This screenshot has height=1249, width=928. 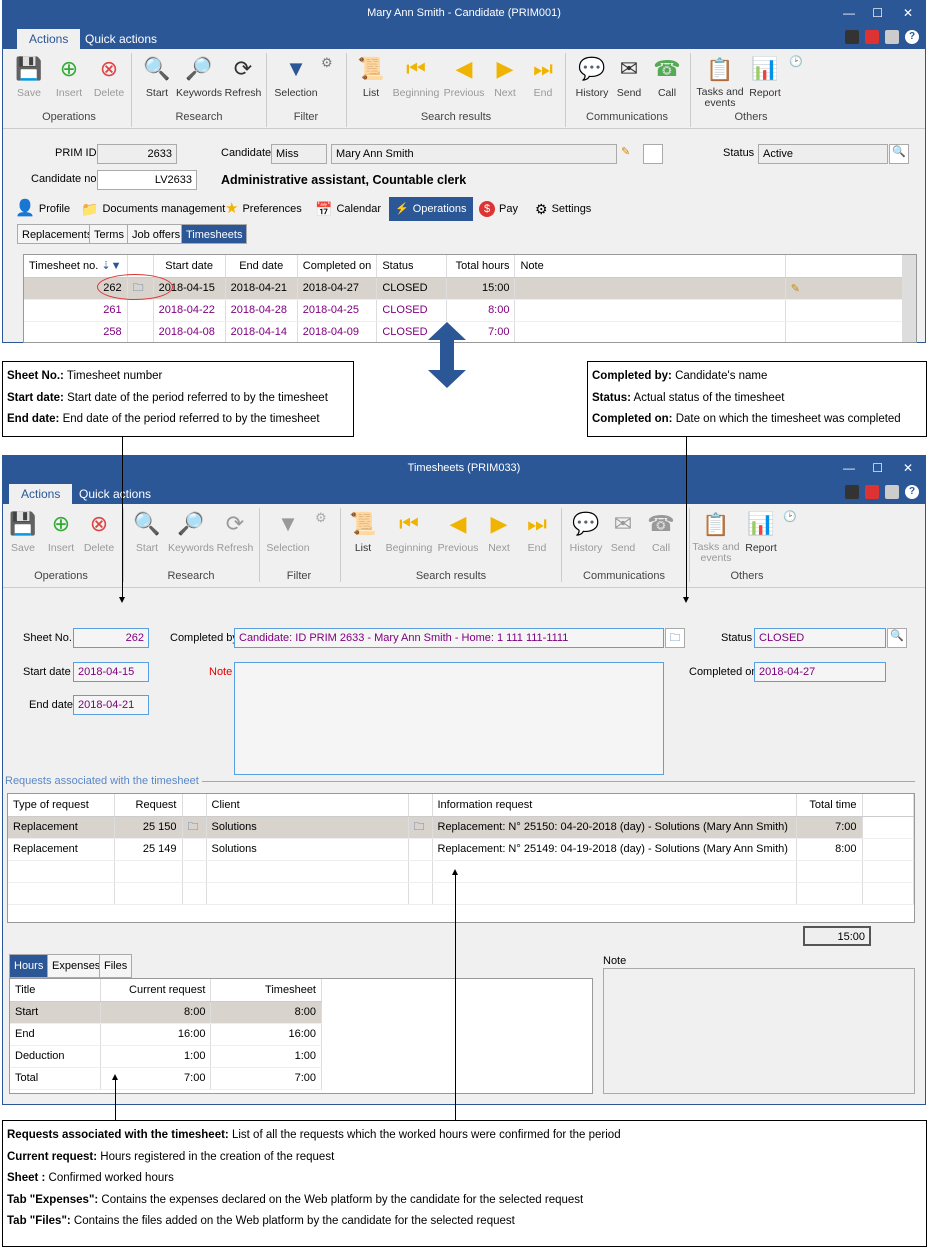 I want to click on table-row: Deduction 1:00 1:00, so click(x=166, y=1056).